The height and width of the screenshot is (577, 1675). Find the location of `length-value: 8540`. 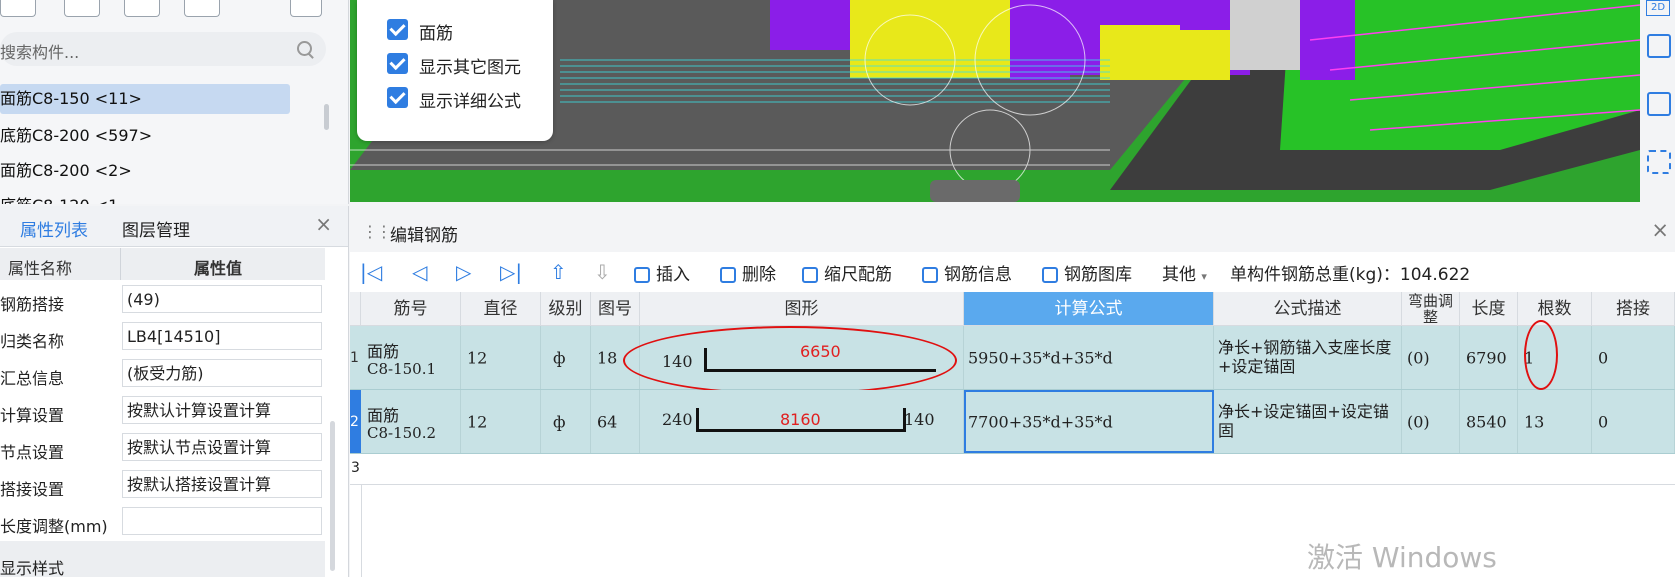

length-value: 8540 is located at coordinates (1486, 421).